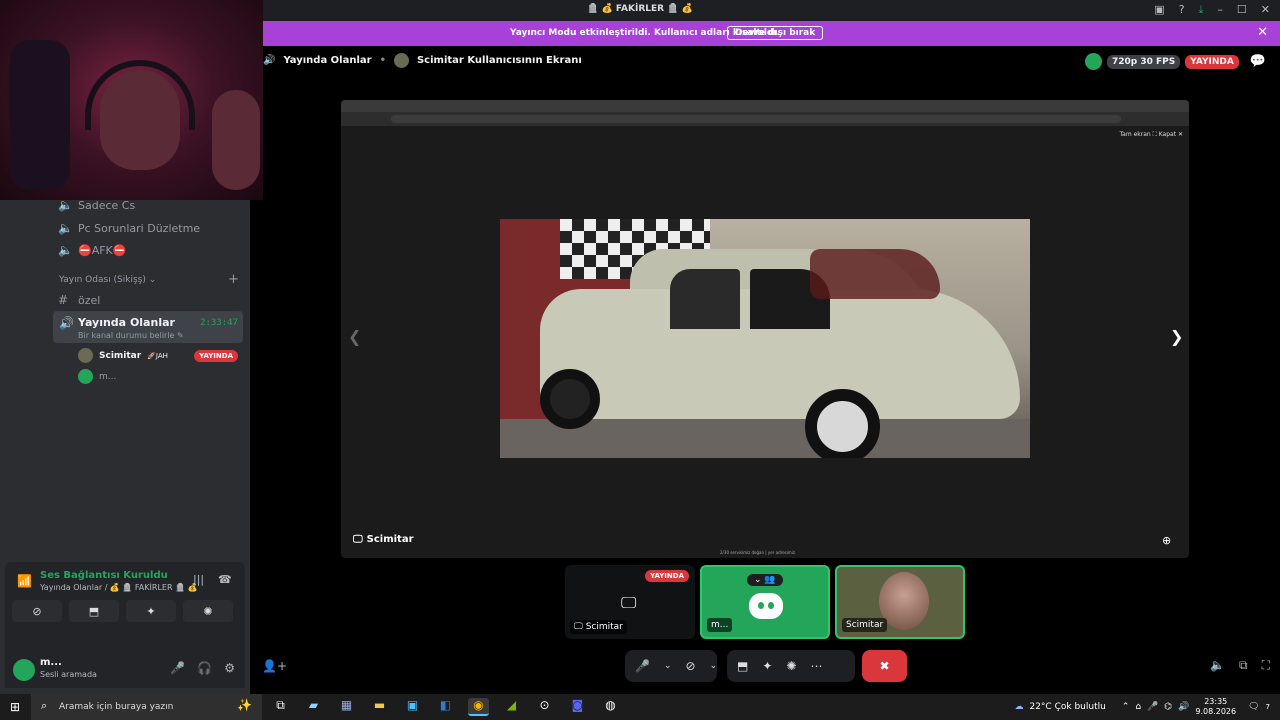 The width and height of the screenshot is (1280, 720). What do you see at coordinates (126, 322) in the screenshot?
I see `channel-name: Yayında Olanlar` at bounding box center [126, 322].